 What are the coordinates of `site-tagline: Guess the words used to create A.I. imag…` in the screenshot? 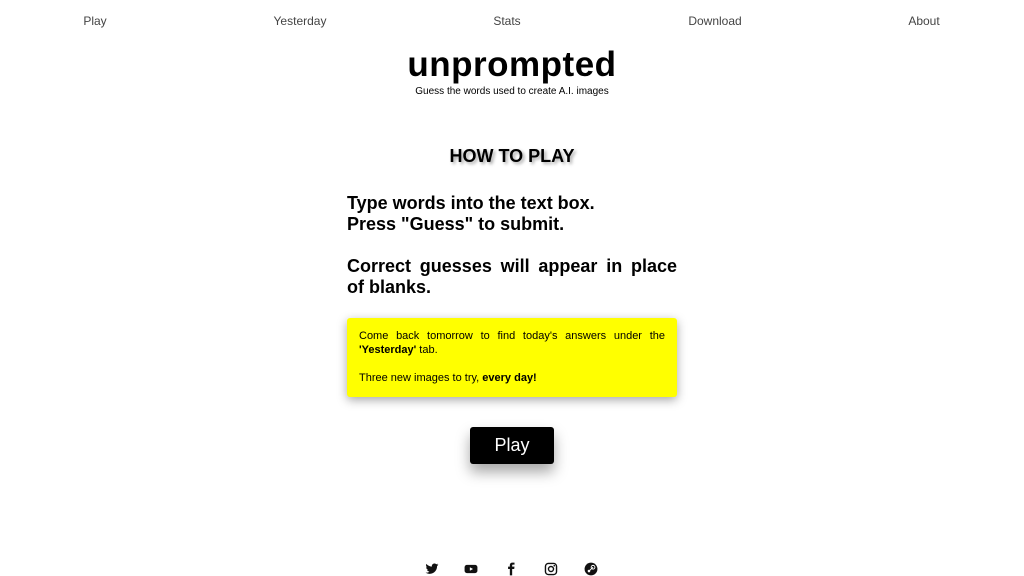 It's located at (512, 91).